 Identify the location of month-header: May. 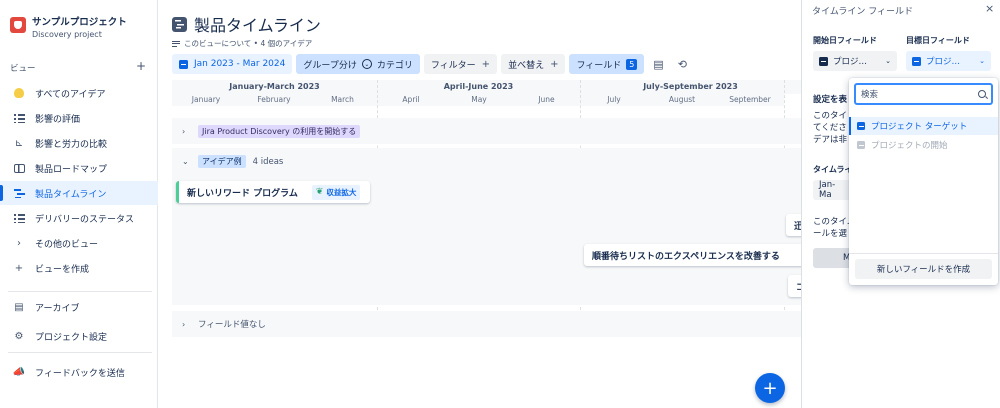
(479, 100).